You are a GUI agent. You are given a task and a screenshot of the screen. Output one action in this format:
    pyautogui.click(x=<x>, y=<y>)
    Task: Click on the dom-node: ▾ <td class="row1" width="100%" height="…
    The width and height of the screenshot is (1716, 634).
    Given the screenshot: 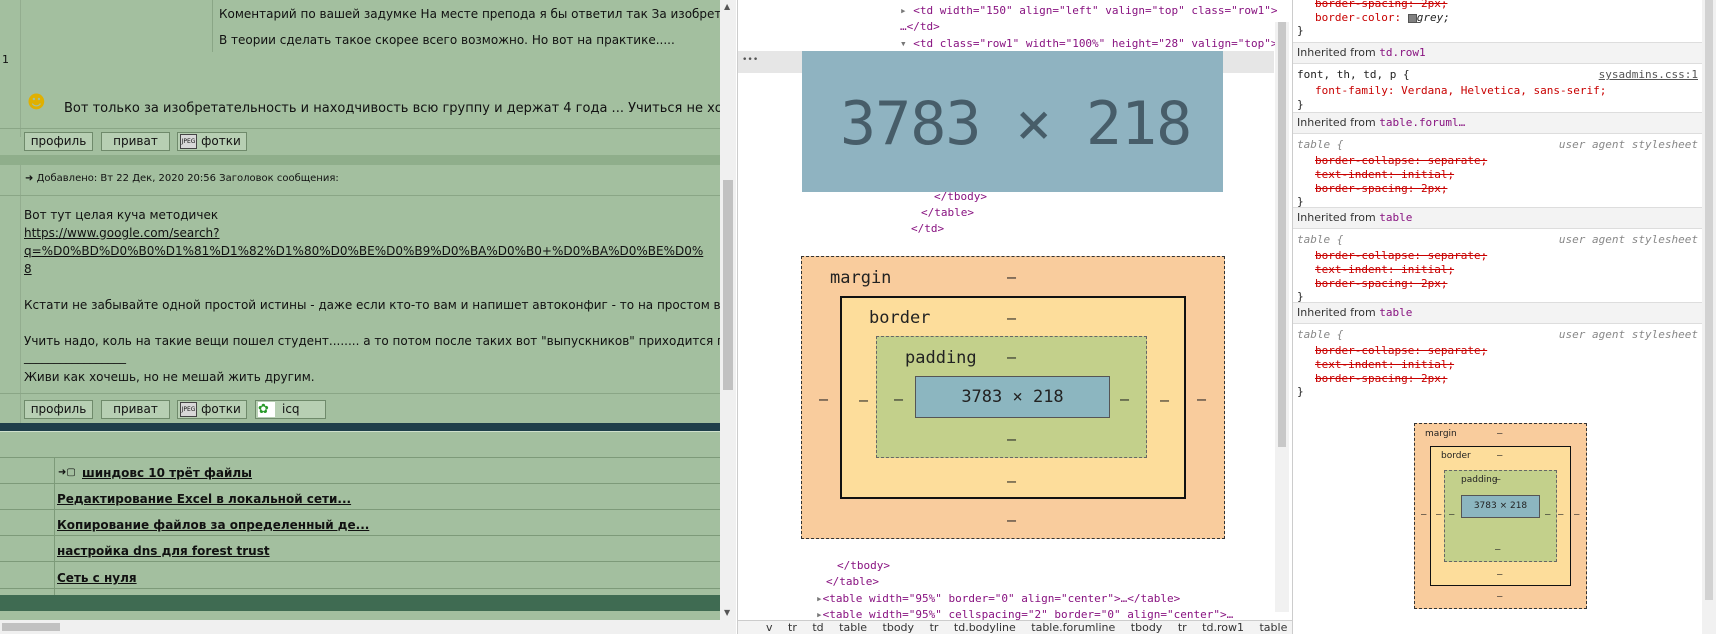 What is the action you would take?
    pyautogui.click(x=1089, y=43)
    